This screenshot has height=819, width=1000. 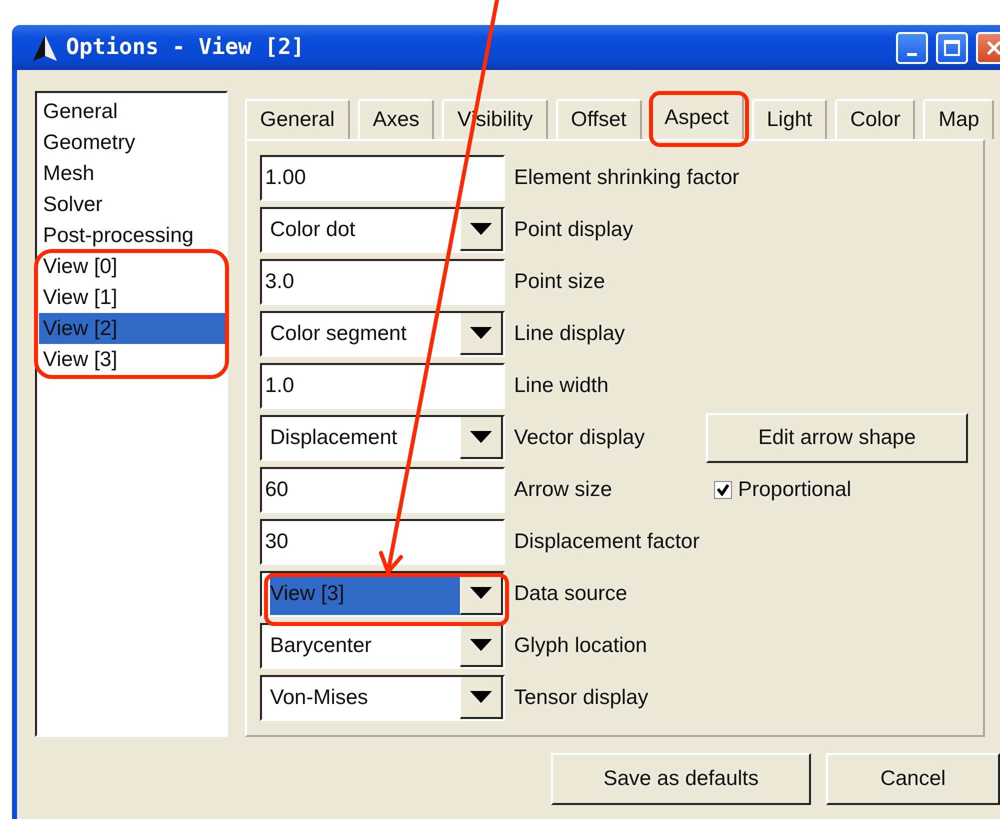 What do you see at coordinates (697, 116) in the screenshot?
I see `tab: Aspect` at bounding box center [697, 116].